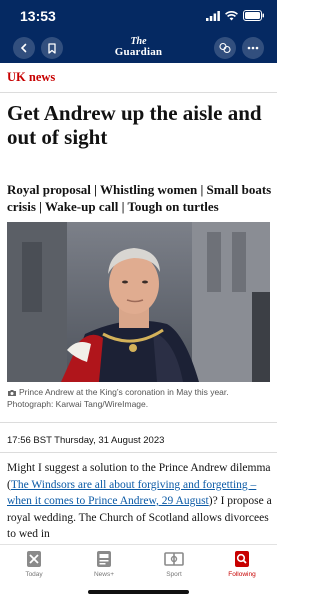  I want to click on section-divider, so click(138, 92).